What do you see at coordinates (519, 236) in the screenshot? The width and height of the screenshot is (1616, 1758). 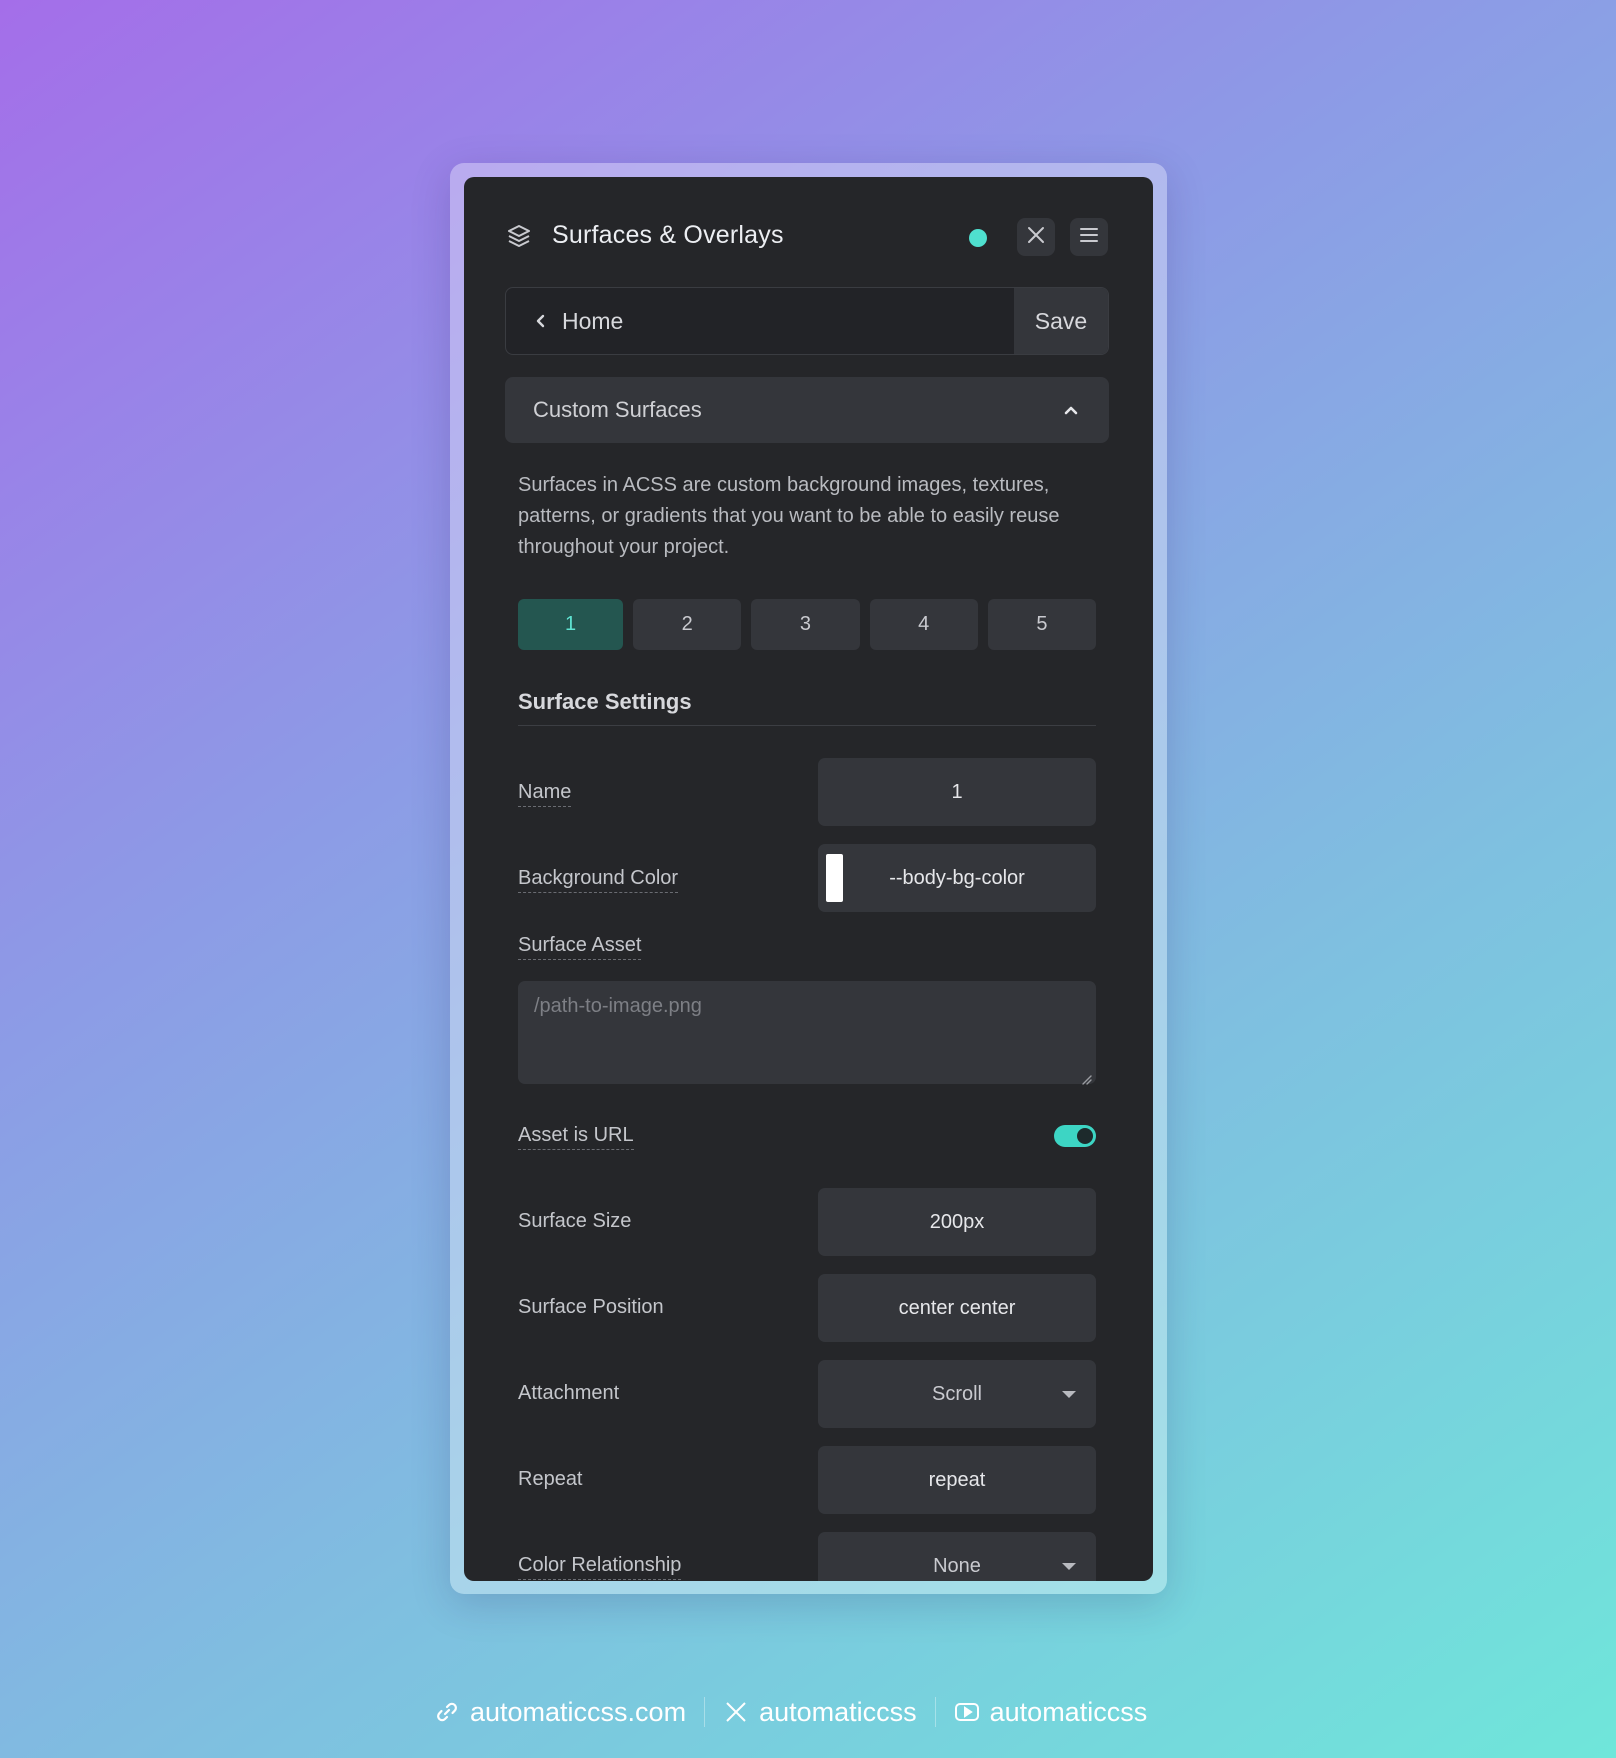 I see `layers-icon` at bounding box center [519, 236].